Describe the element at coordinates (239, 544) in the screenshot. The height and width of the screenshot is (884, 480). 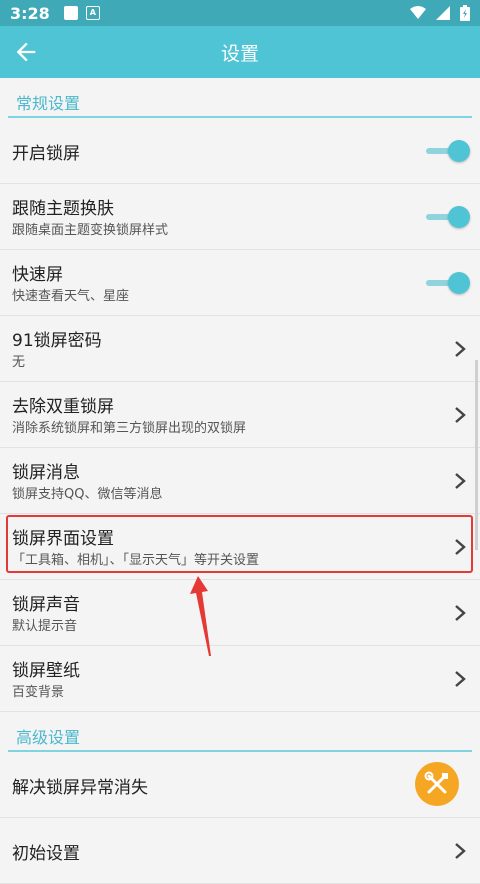
I see `highlight-box` at that location.